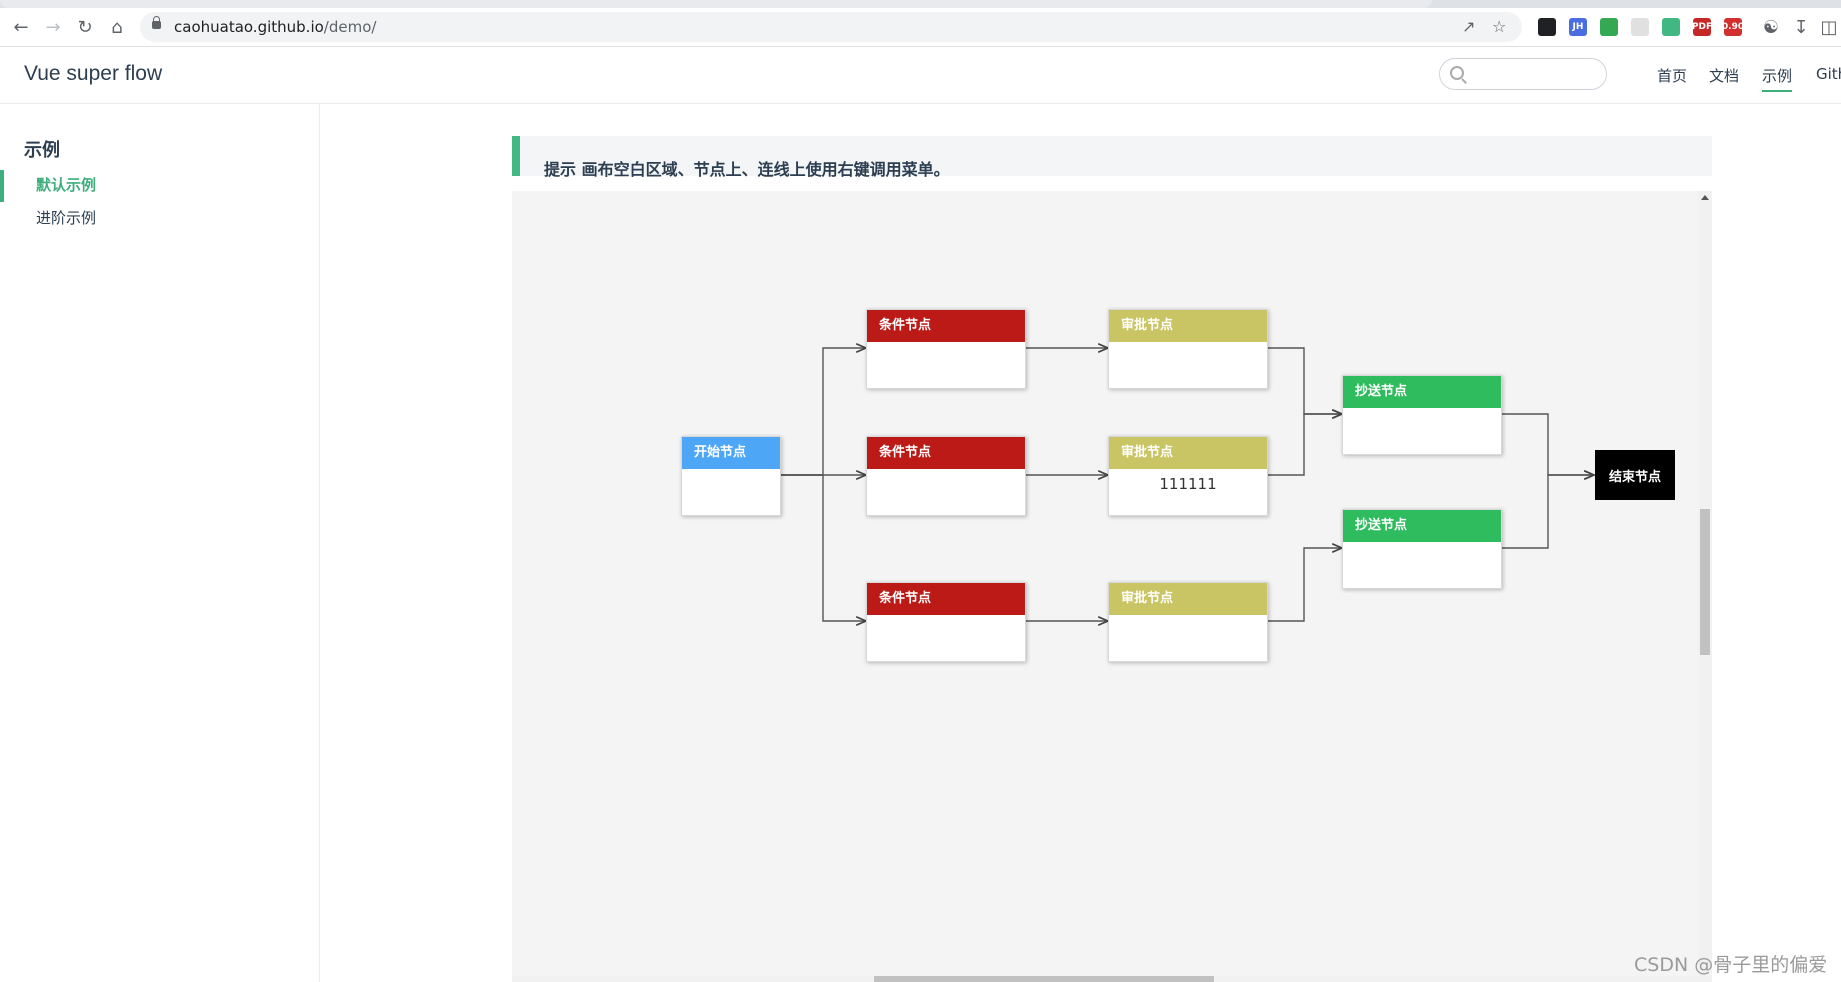 Image resolution: width=1841 pixels, height=982 pixels. Describe the element at coordinates (1609, 27) in the screenshot. I see `ext-diamond-icon` at that location.